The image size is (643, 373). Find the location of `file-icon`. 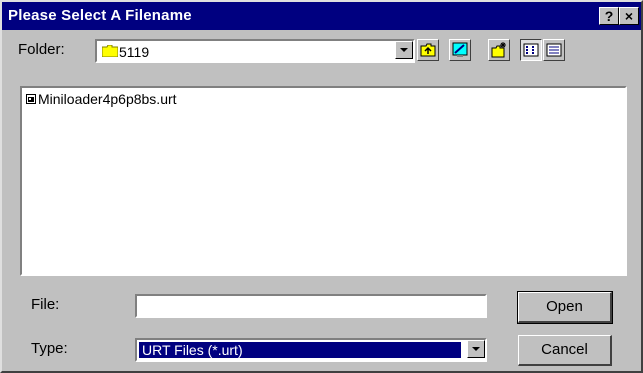

file-icon is located at coordinates (31, 99).